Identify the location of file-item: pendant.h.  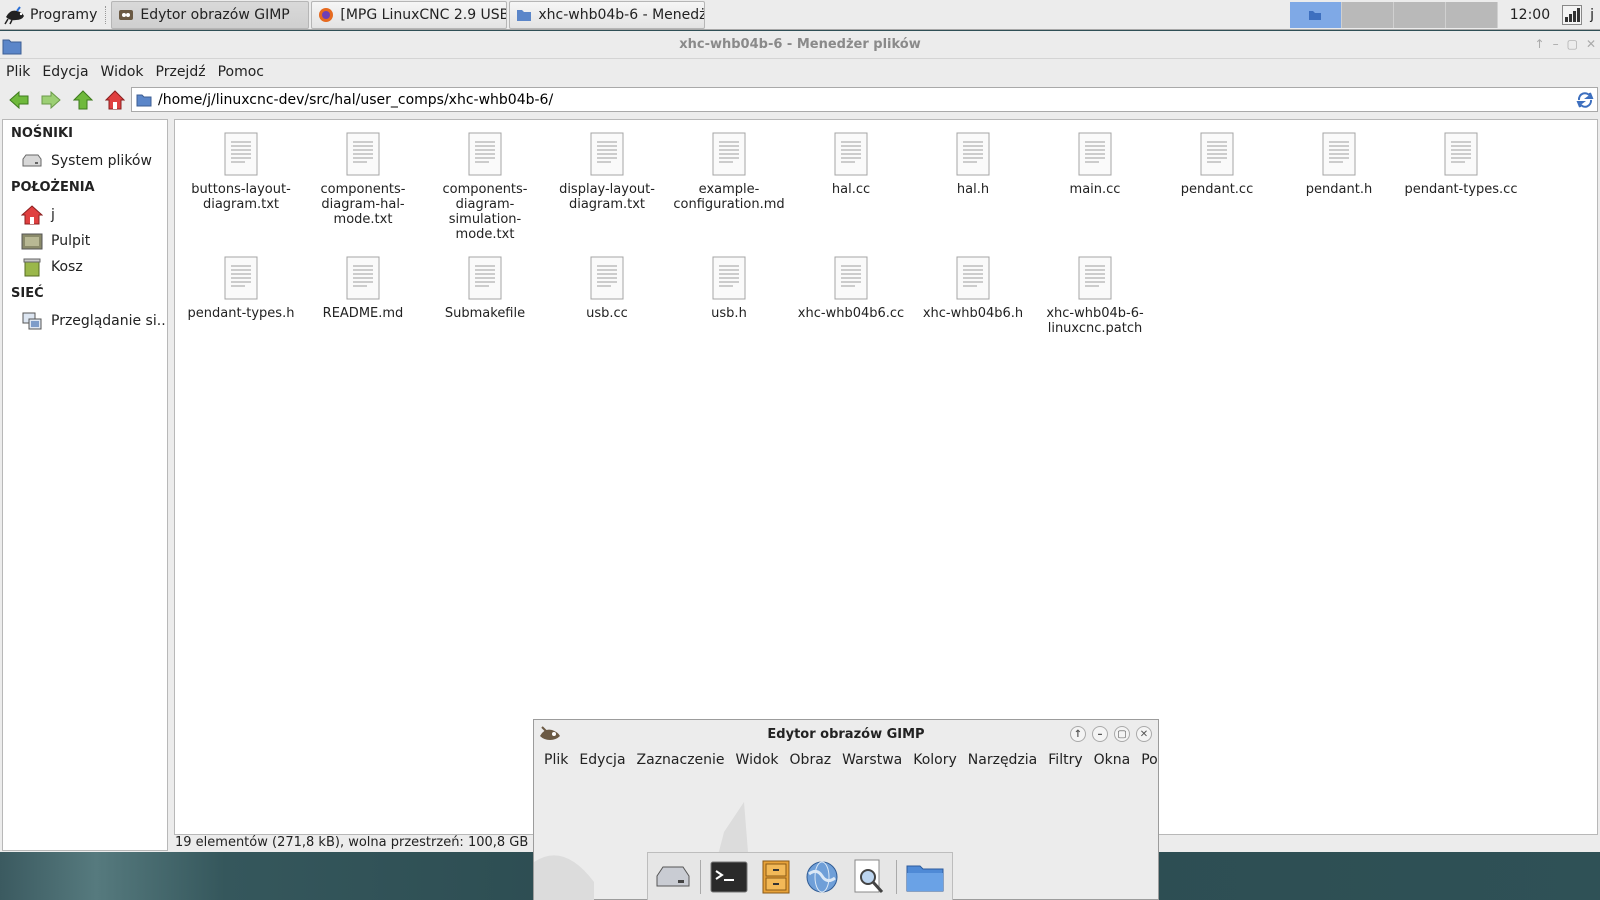
(1339, 164).